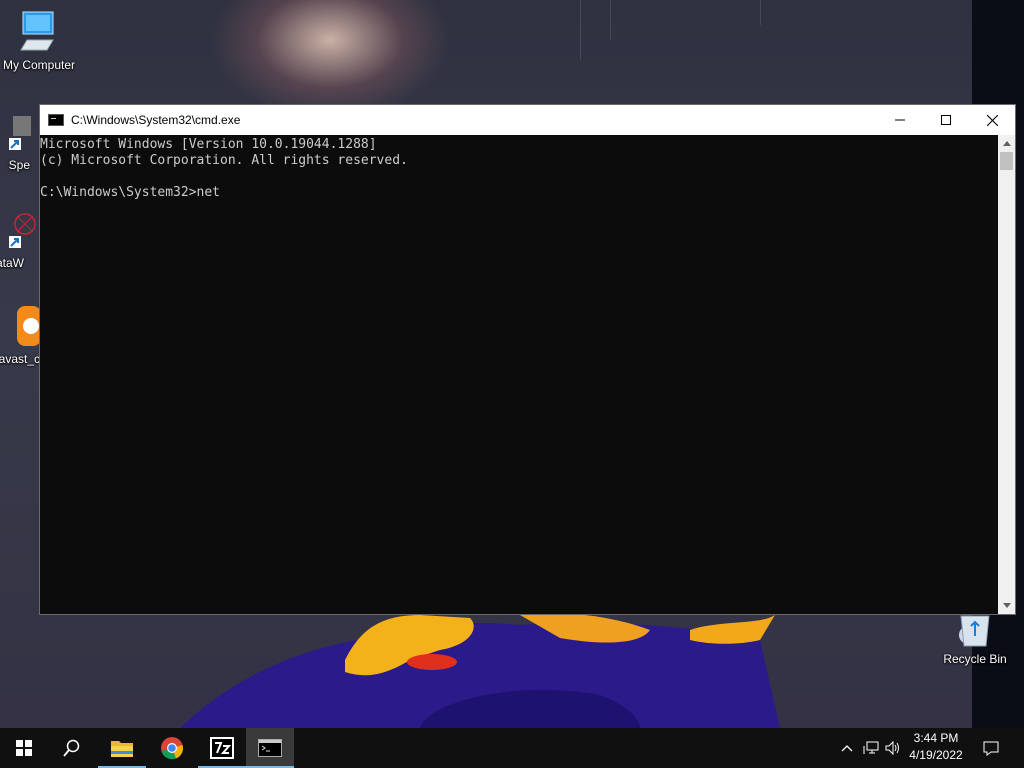 The width and height of the screenshot is (1024, 768). I want to click on taskbar-7zip, so click(222, 748).